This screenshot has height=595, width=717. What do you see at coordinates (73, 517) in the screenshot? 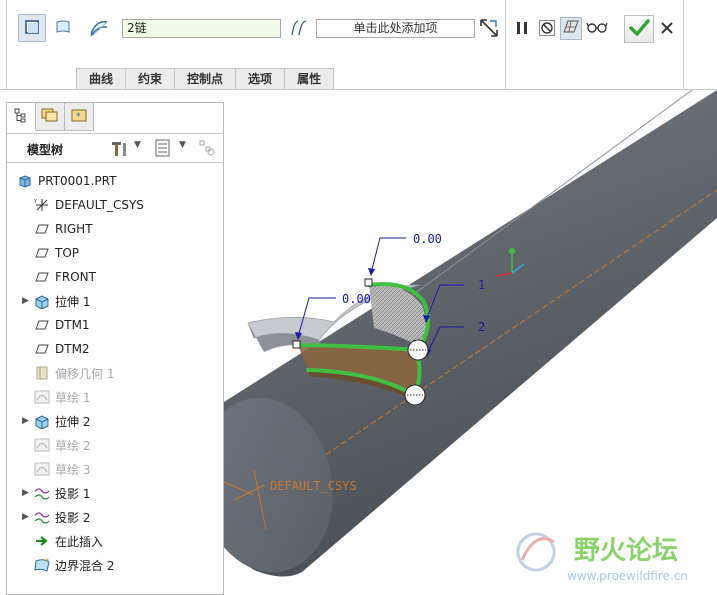
I see `tree-node-label: 投影 2` at bounding box center [73, 517].